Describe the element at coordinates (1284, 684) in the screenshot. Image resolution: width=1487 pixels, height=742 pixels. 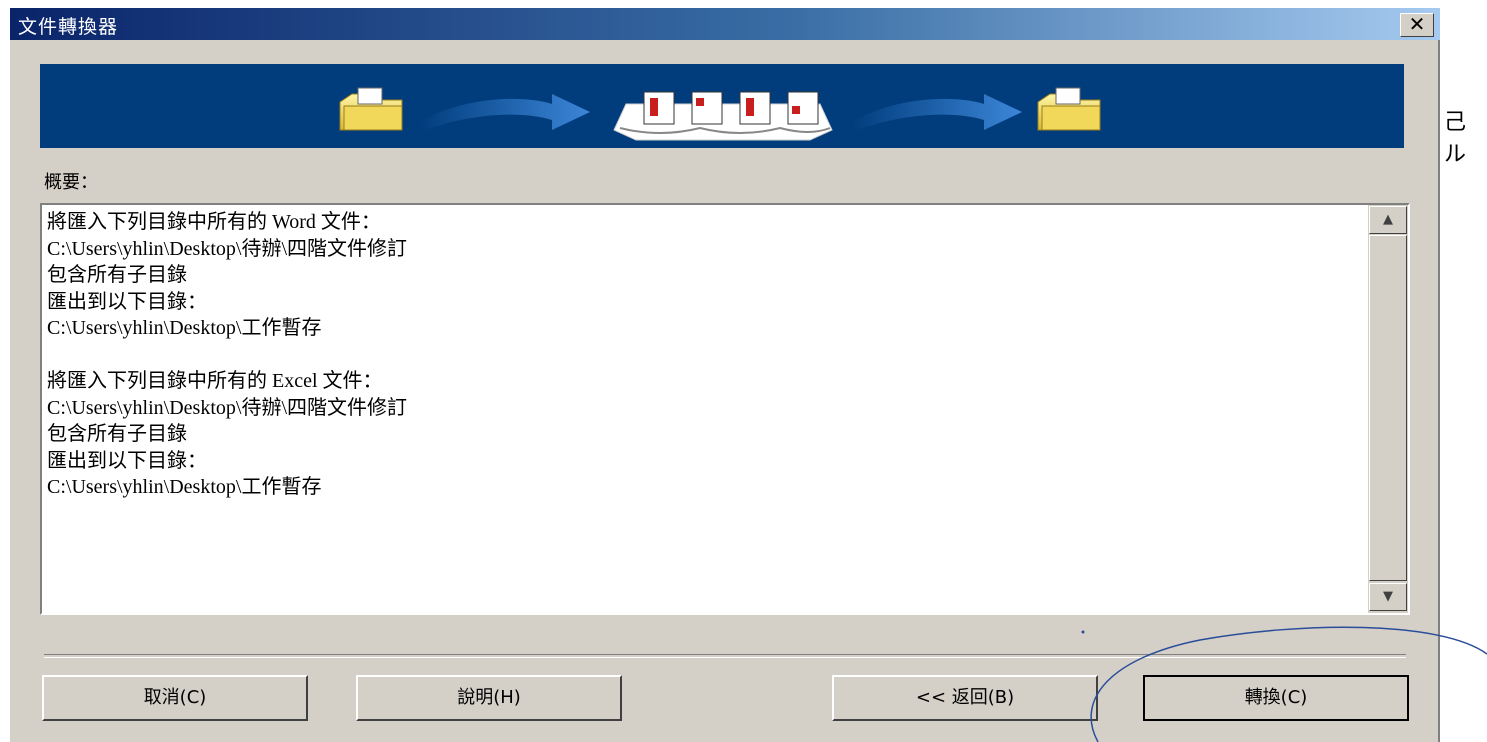
I see `hand-drawn-circle-annotation` at that location.